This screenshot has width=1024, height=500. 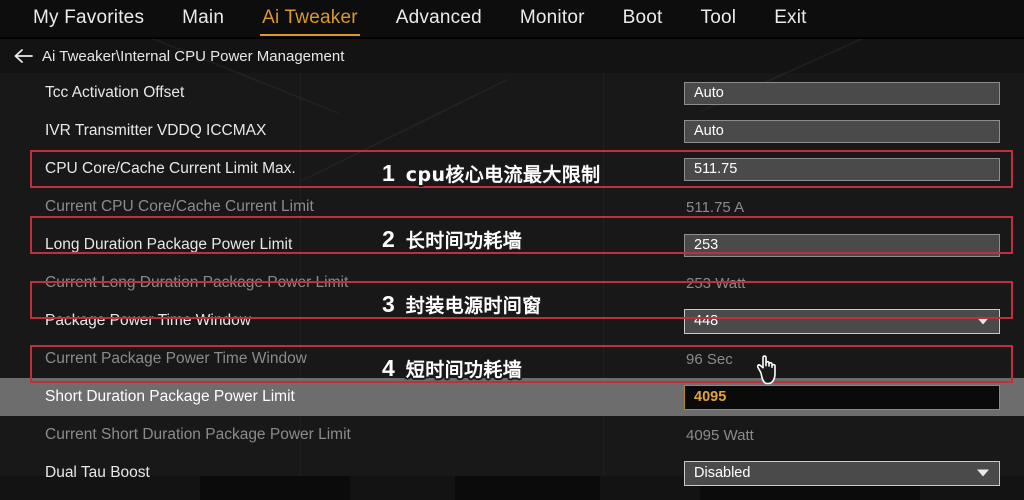 I want to click on setting-row-dual-tau-boost: Dual Tau Boost Disabled, so click(x=512, y=473).